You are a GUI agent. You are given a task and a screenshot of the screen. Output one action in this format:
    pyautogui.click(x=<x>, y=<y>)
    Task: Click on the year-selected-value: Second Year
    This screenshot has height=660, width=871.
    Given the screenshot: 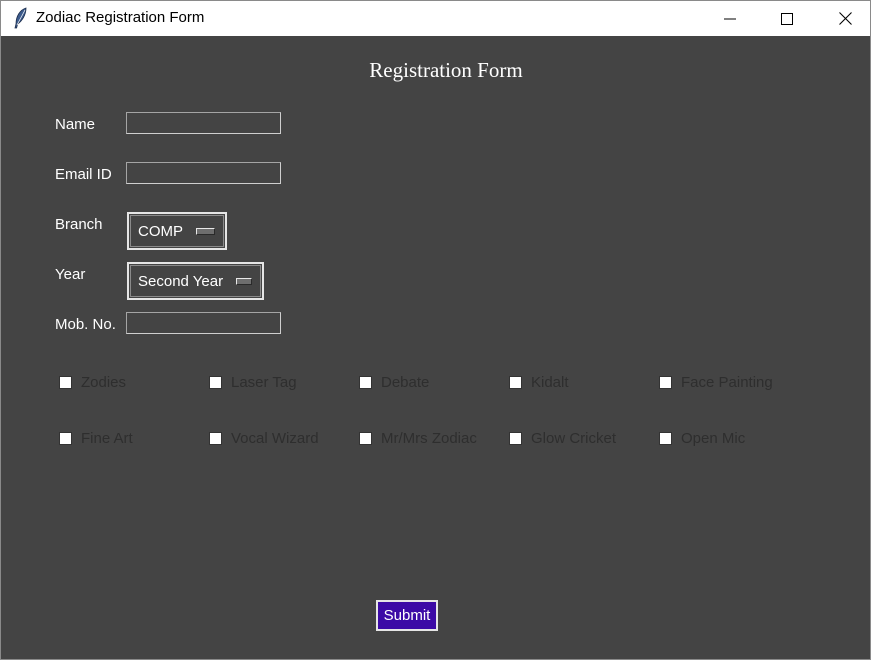 What is the action you would take?
    pyautogui.click(x=181, y=281)
    